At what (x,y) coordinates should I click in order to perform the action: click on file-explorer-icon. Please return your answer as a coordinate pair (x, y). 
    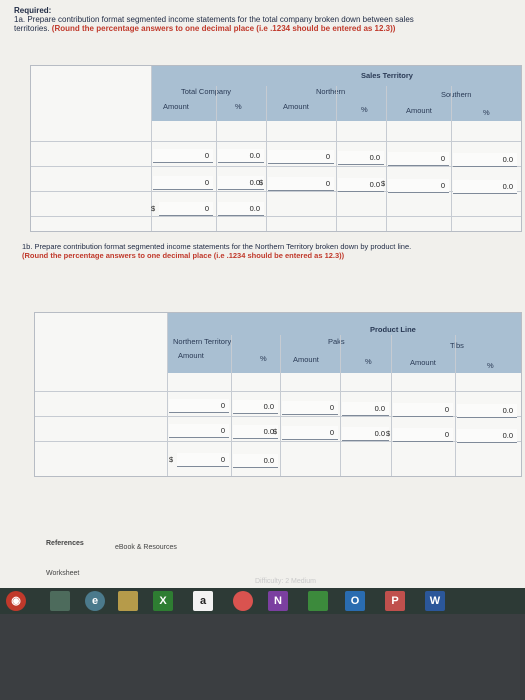
    Looking at the image, I should click on (128, 601).